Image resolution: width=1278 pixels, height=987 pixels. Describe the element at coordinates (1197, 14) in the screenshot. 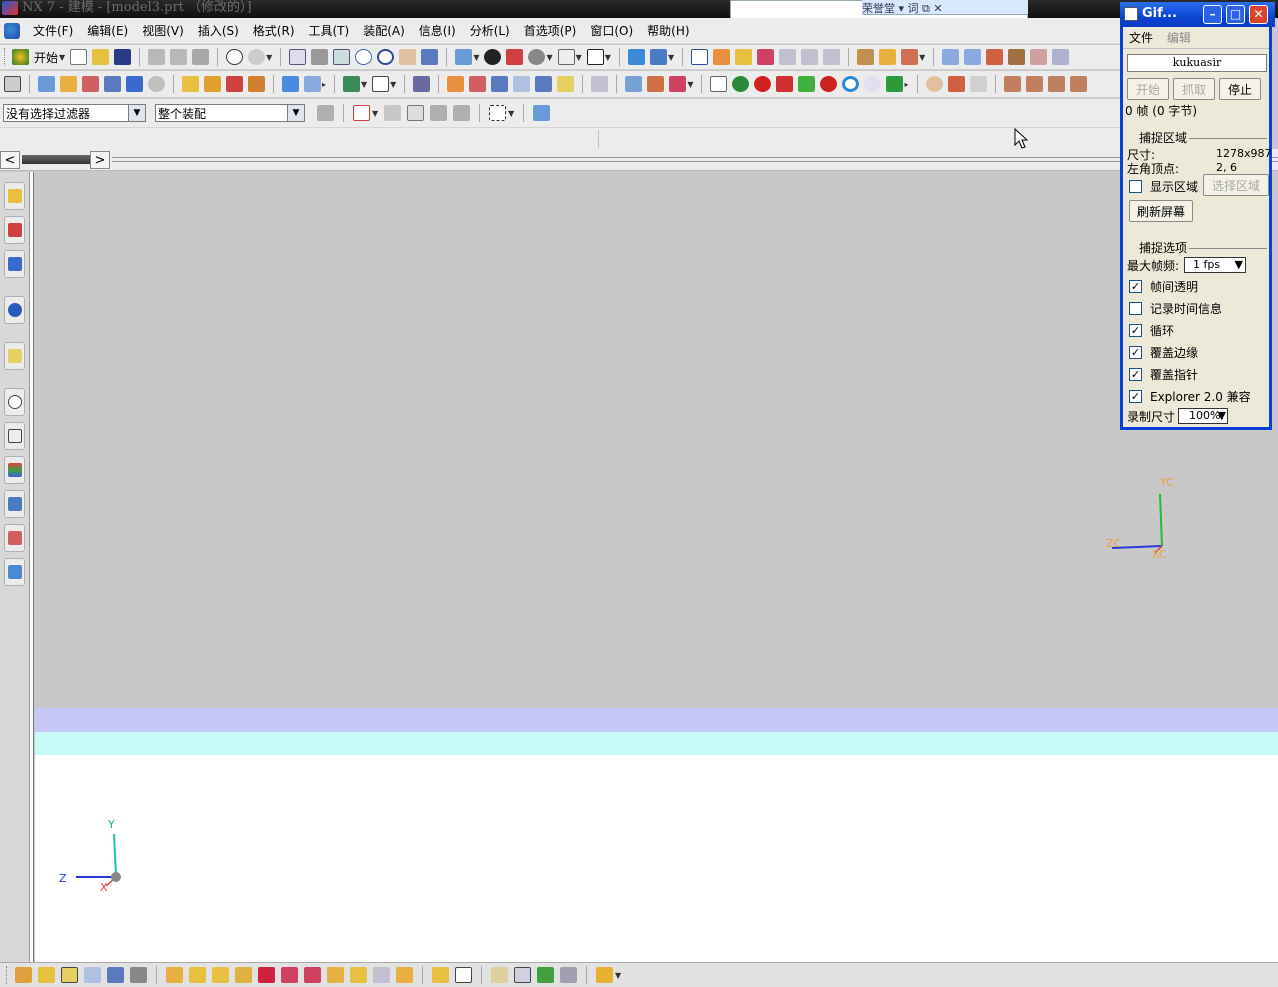

I see `gif-title-bar: Gif... – □ ✕` at that location.